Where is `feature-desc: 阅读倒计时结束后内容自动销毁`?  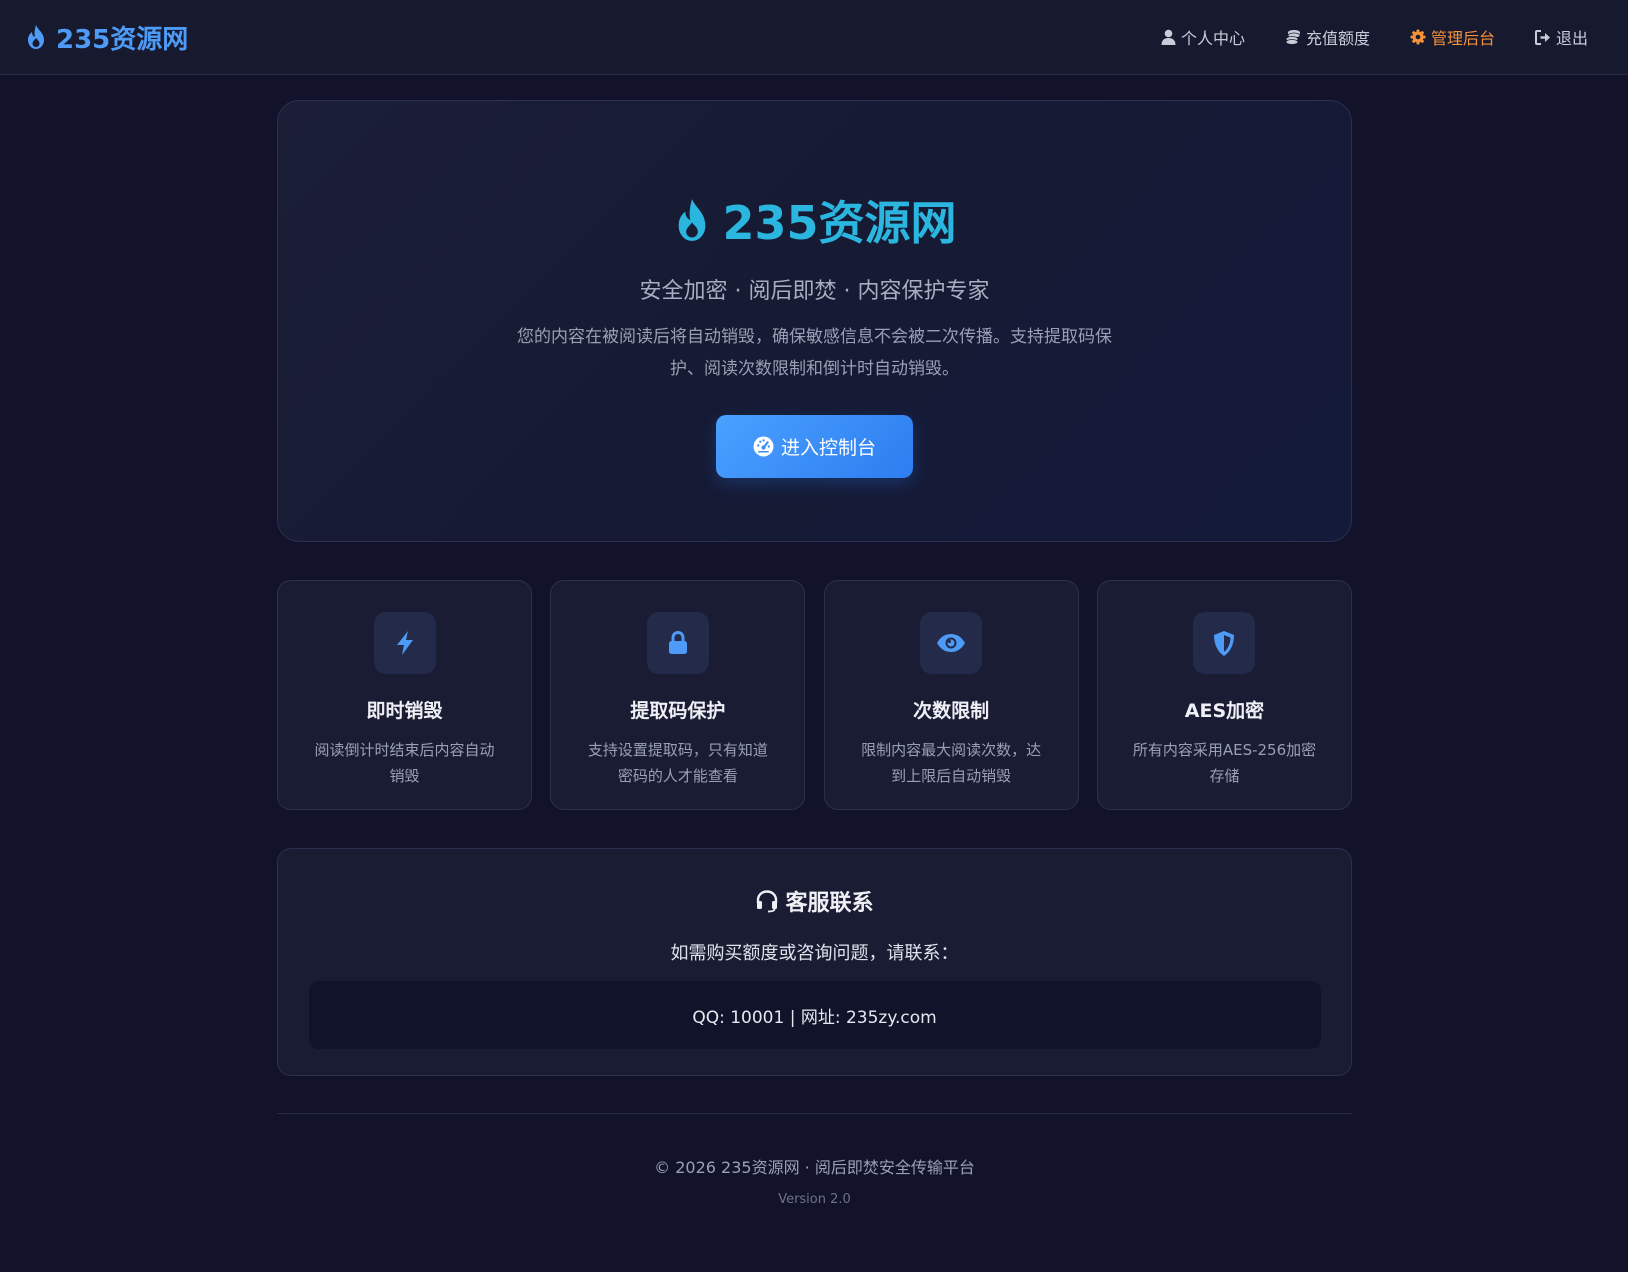 feature-desc: 阅读倒计时结束后内容自动销毁 is located at coordinates (404, 763).